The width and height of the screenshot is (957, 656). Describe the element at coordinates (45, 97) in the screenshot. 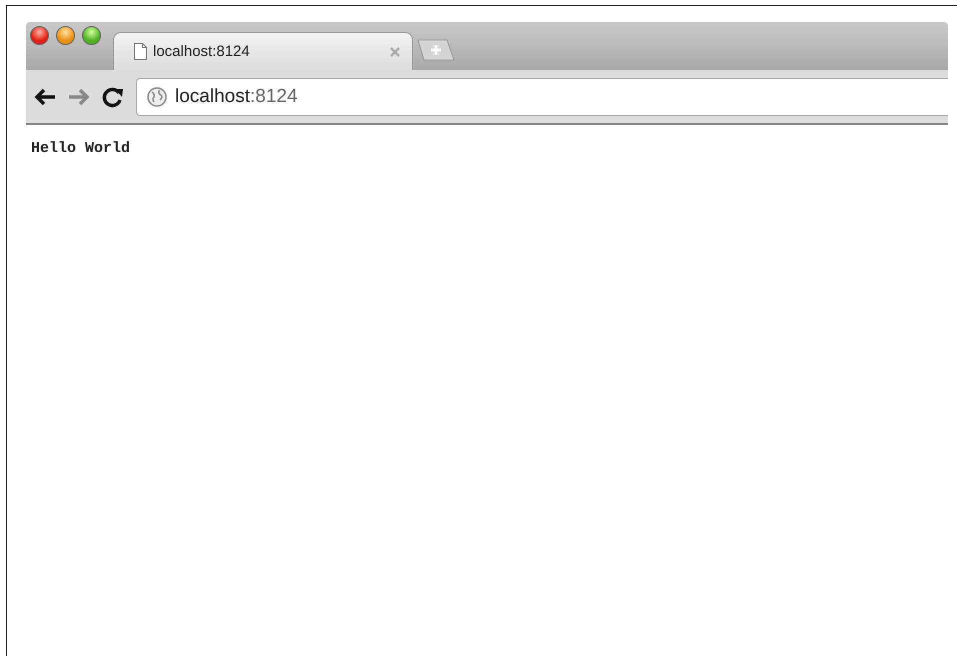

I see `back-icon` at that location.